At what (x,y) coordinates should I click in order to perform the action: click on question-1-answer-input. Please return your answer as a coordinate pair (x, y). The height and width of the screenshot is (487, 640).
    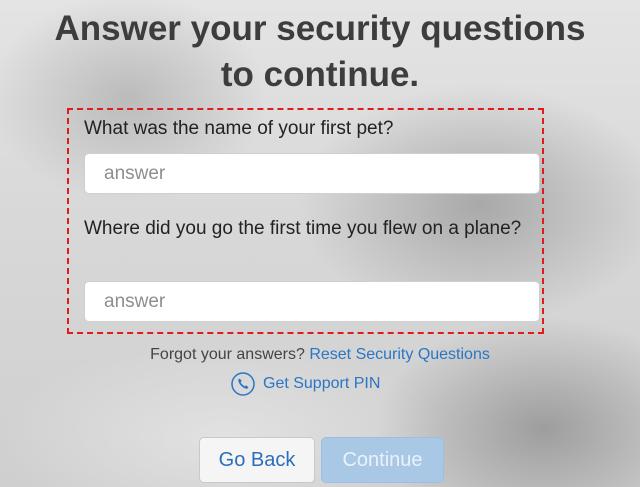
    Looking at the image, I should click on (312, 173).